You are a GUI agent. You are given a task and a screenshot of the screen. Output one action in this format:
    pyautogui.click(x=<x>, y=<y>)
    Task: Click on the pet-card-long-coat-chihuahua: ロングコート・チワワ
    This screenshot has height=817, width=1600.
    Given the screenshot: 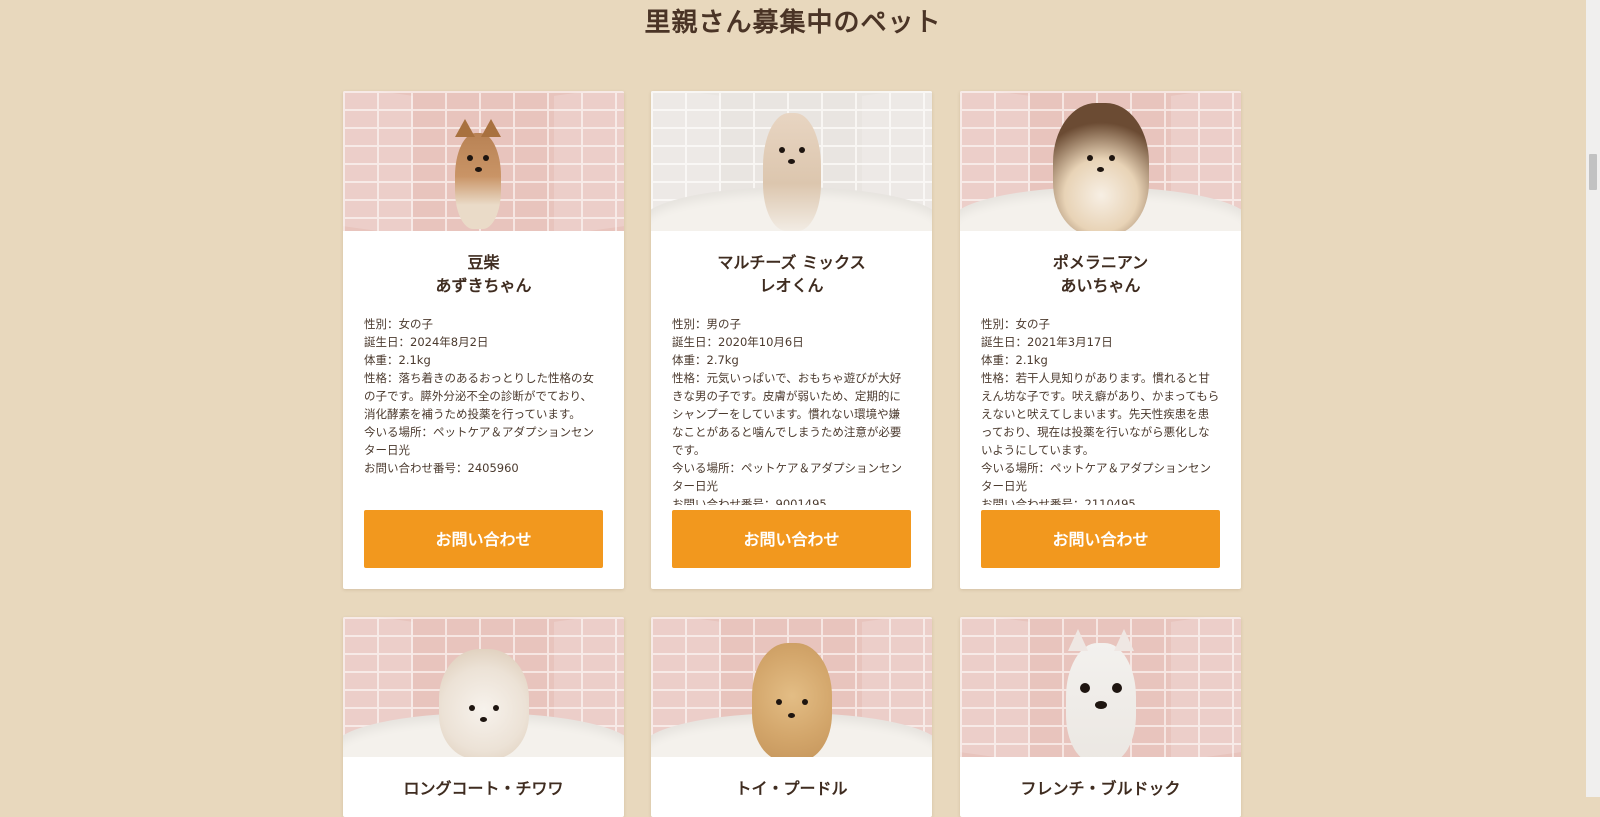 What is the action you would take?
    pyautogui.click(x=483, y=717)
    